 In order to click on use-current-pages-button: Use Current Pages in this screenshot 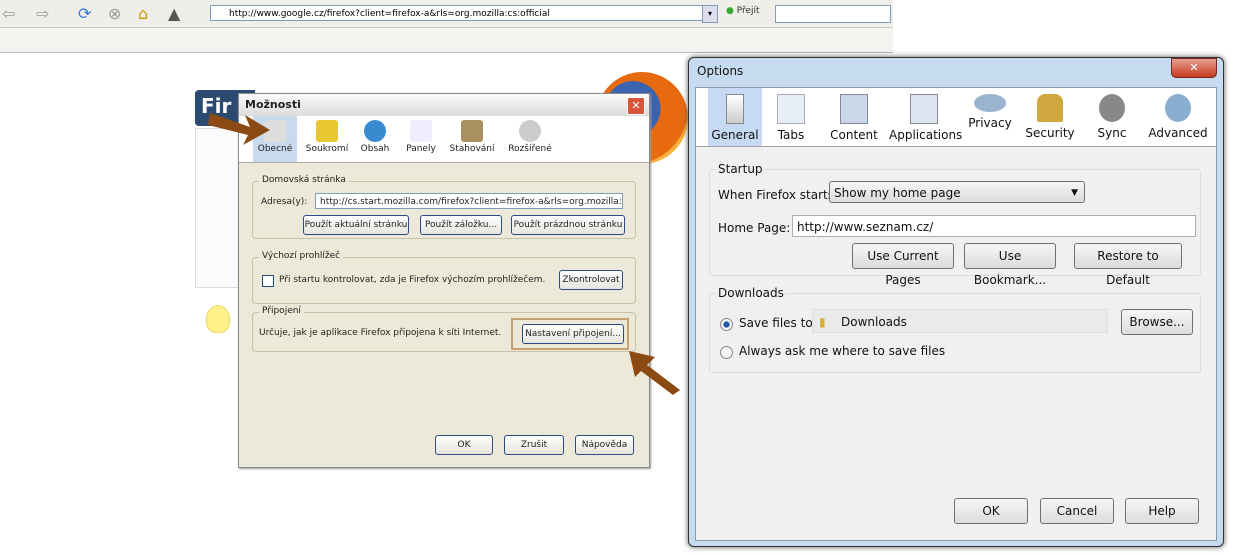, I will do `click(903, 265)`.